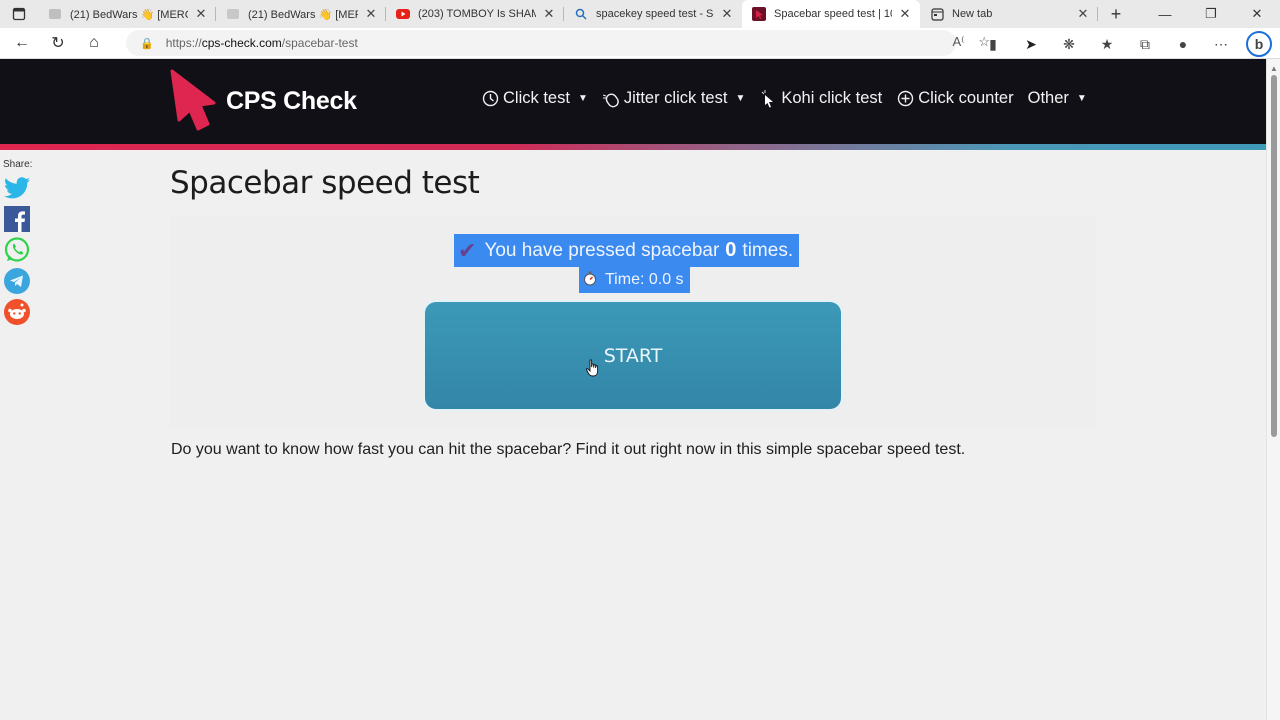 Image resolution: width=1280 pixels, height=720 pixels. I want to click on new-tab-button: +, so click(1116, 14).